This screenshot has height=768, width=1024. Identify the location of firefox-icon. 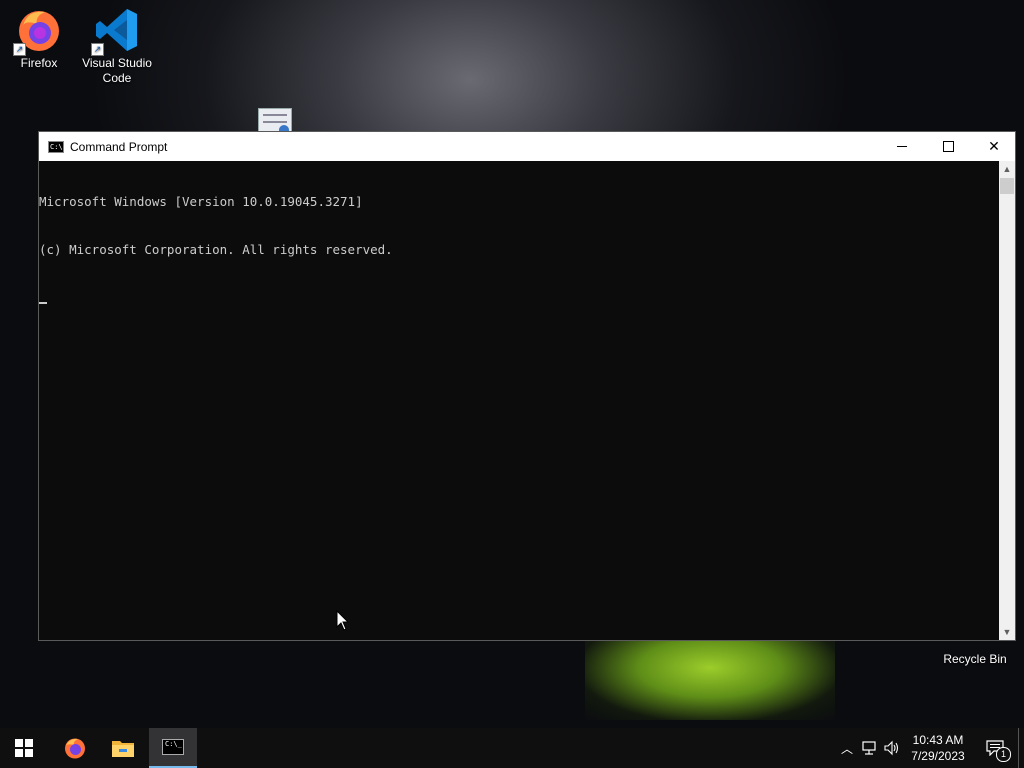
(75, 748).